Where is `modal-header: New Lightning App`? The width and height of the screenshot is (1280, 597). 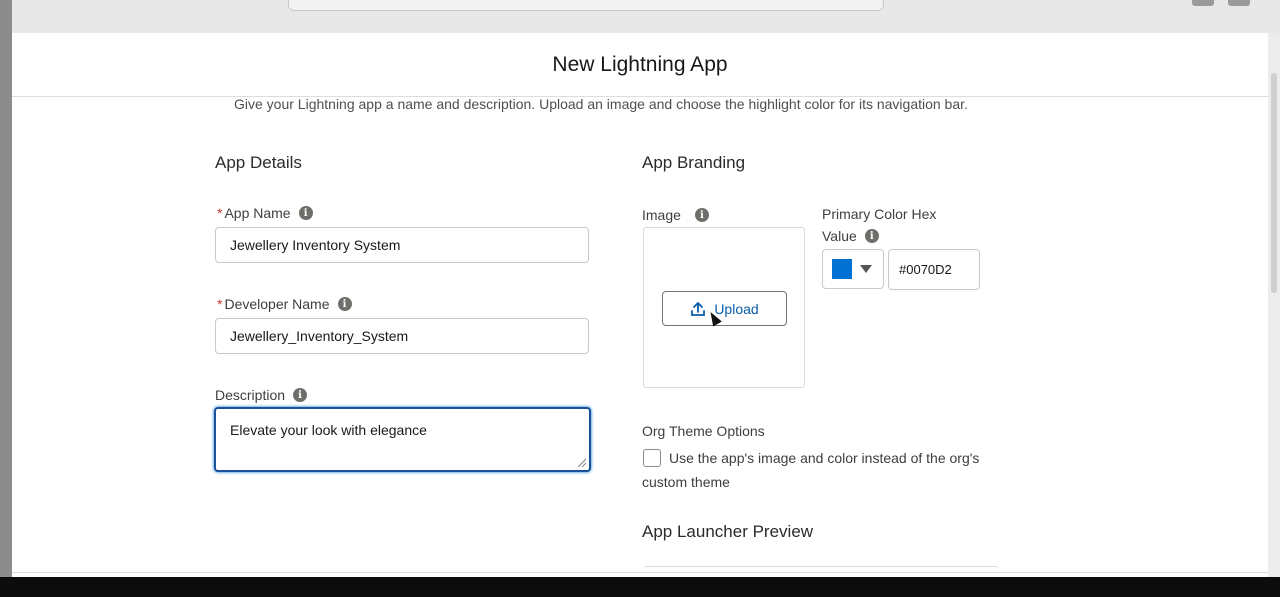
modal-header: New Lightning App is located at coordinates (640, 65).